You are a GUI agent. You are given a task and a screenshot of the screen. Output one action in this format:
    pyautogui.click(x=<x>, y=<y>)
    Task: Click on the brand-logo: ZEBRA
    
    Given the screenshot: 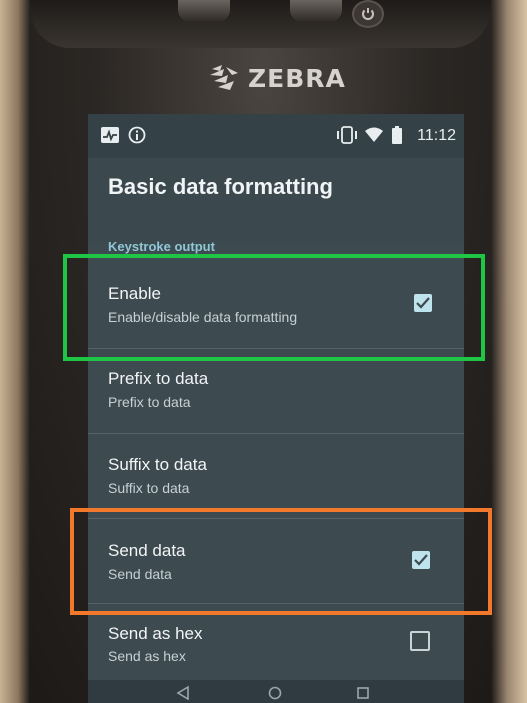 What is the action you would take?
    pyautogui.click(x=277, y=78)
    